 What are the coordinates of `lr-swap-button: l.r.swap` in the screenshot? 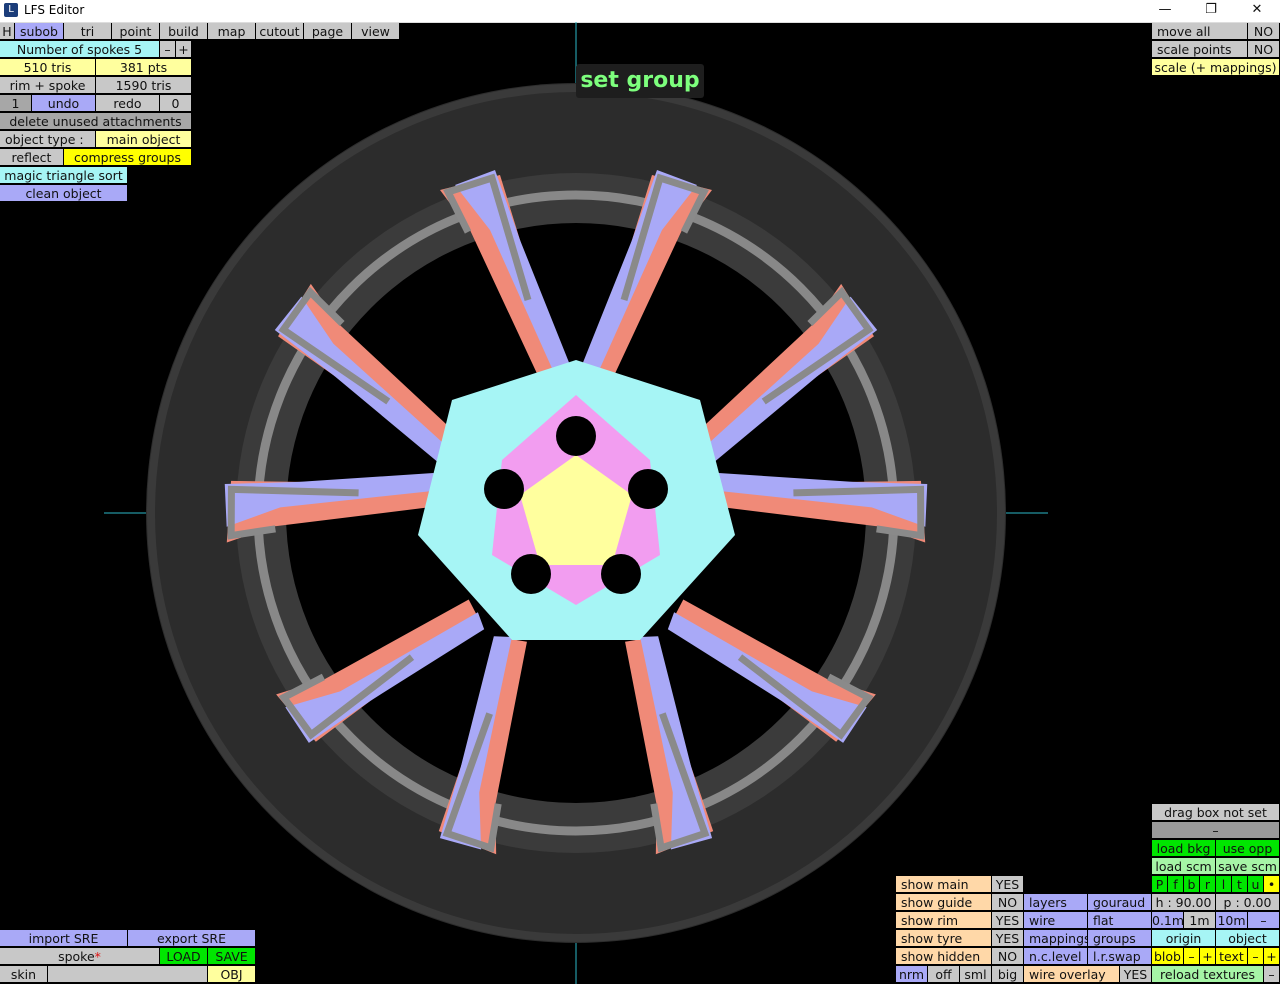 It's located at (1120, 956).